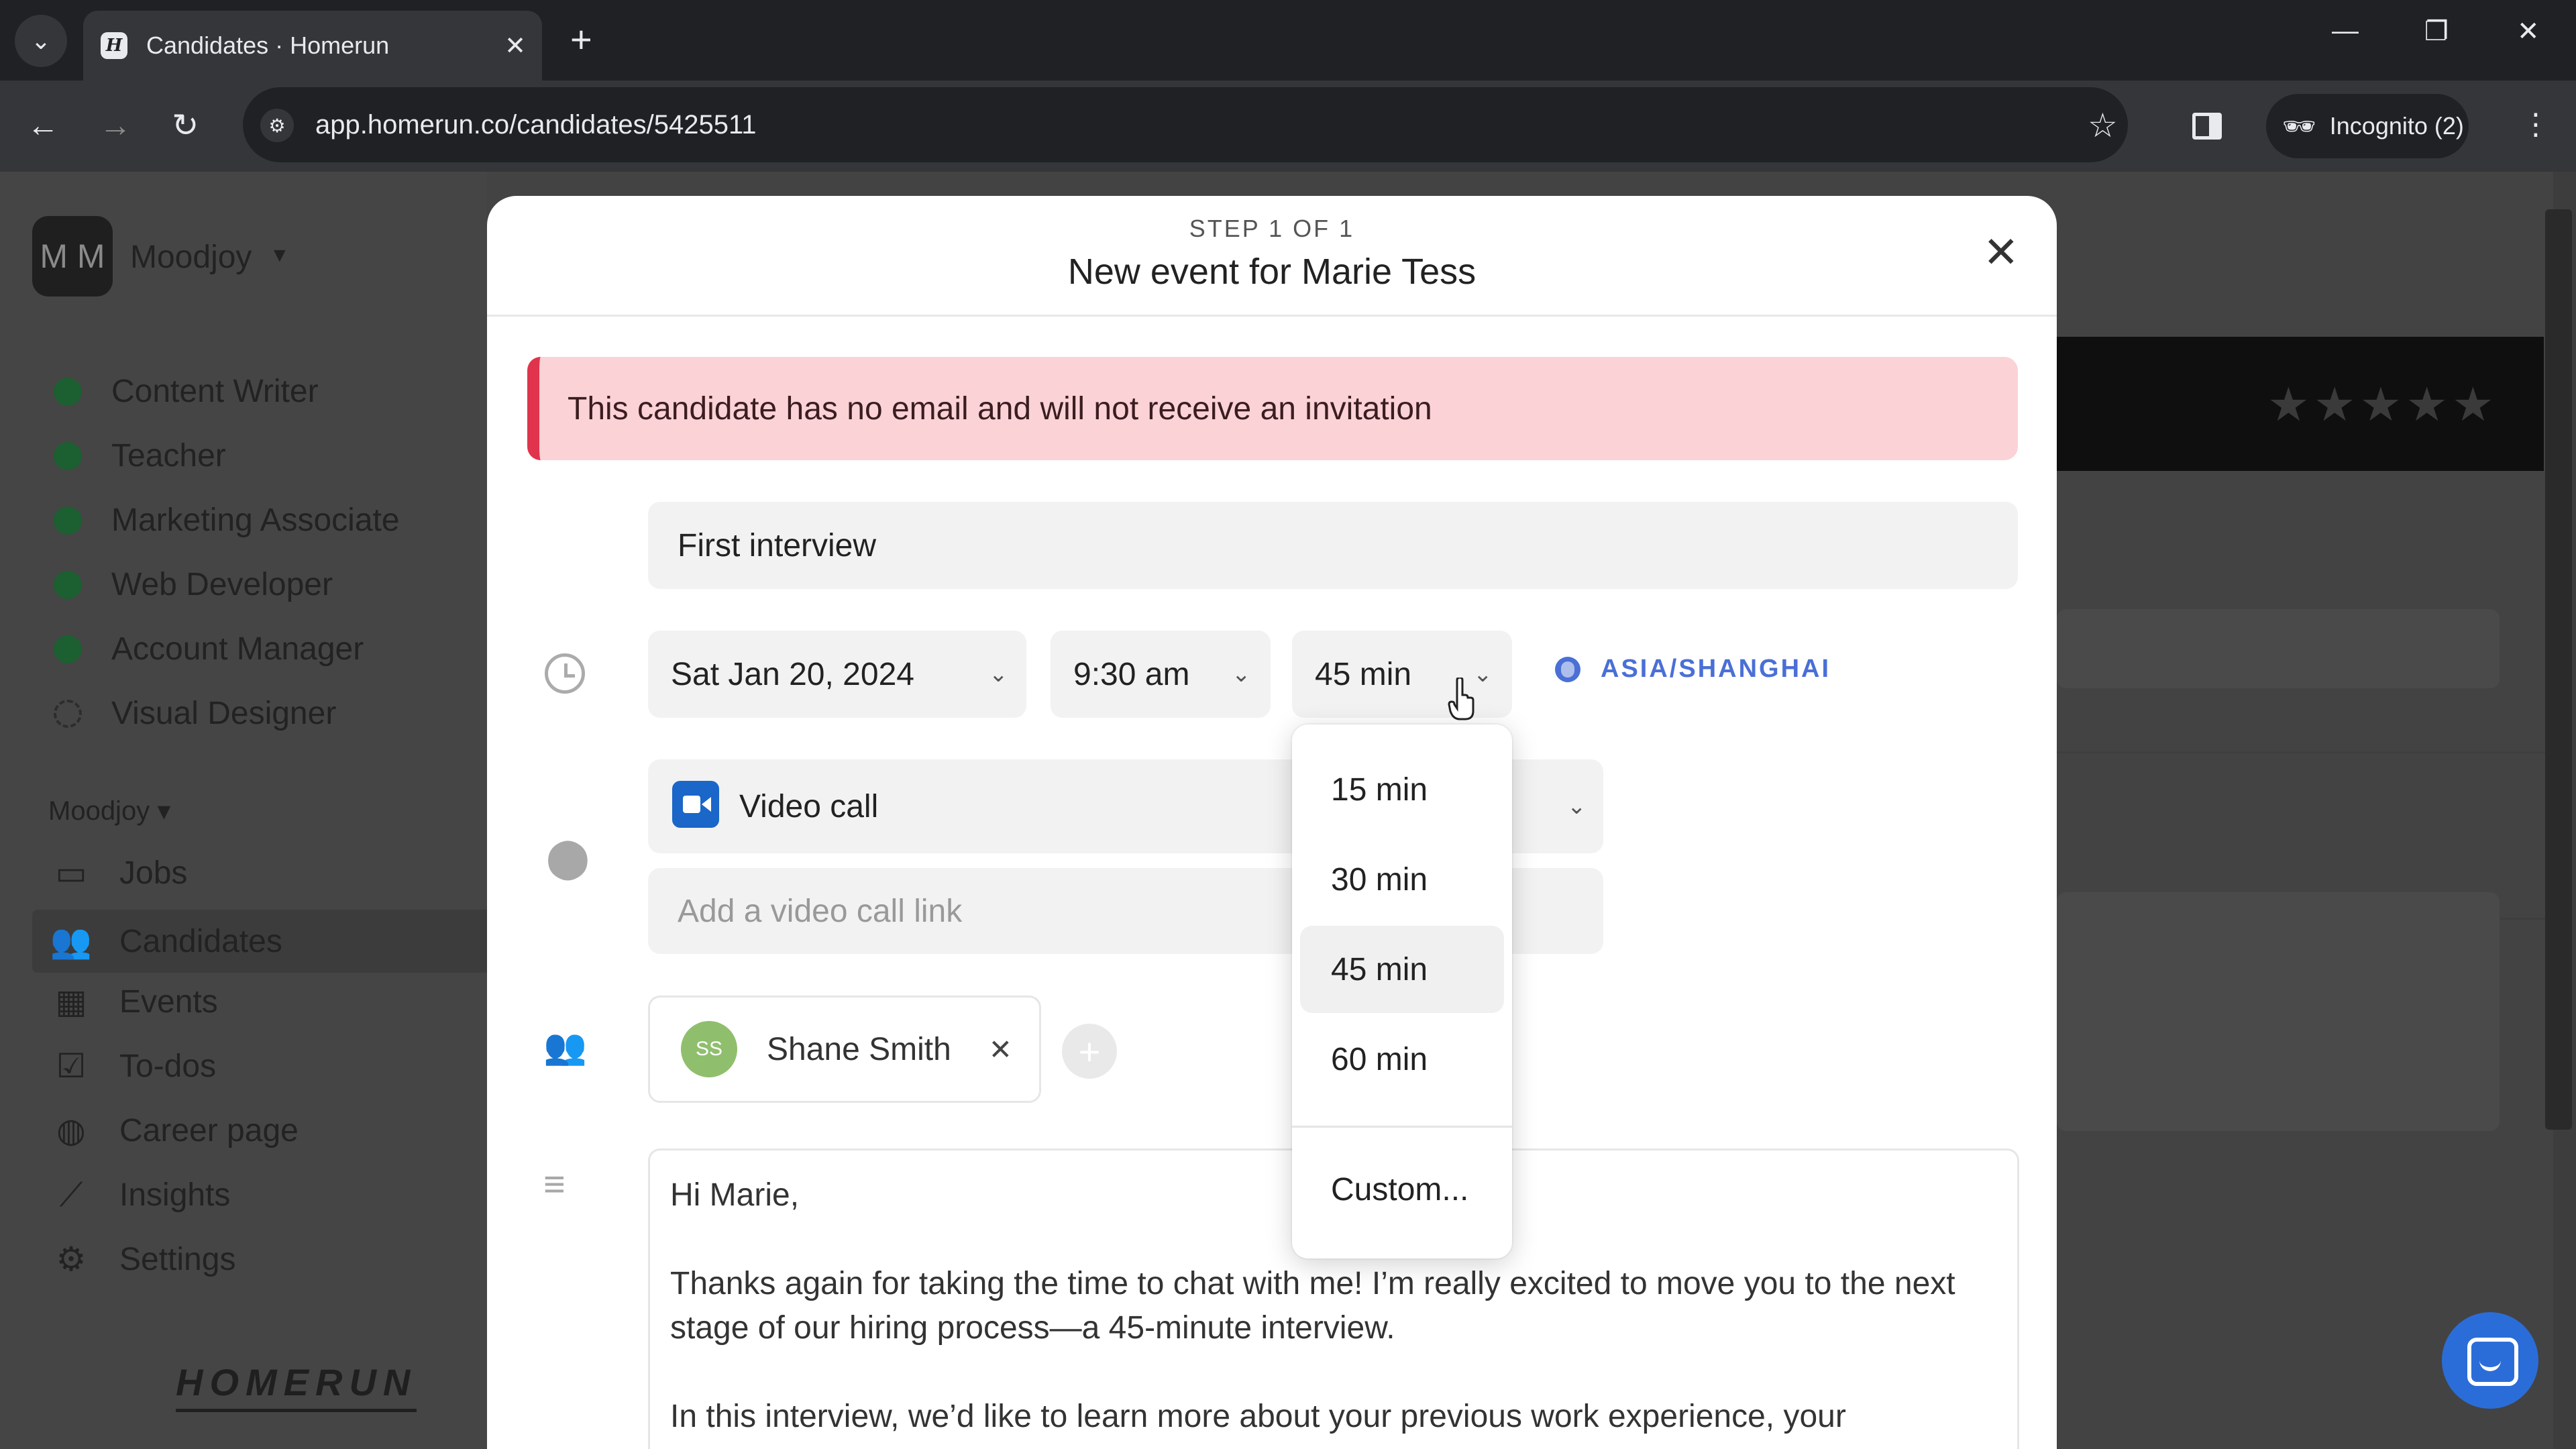 This screenshot has width=2576, height=1449. I want to click on incognito-icon: 🕶, so click(2299, 126).